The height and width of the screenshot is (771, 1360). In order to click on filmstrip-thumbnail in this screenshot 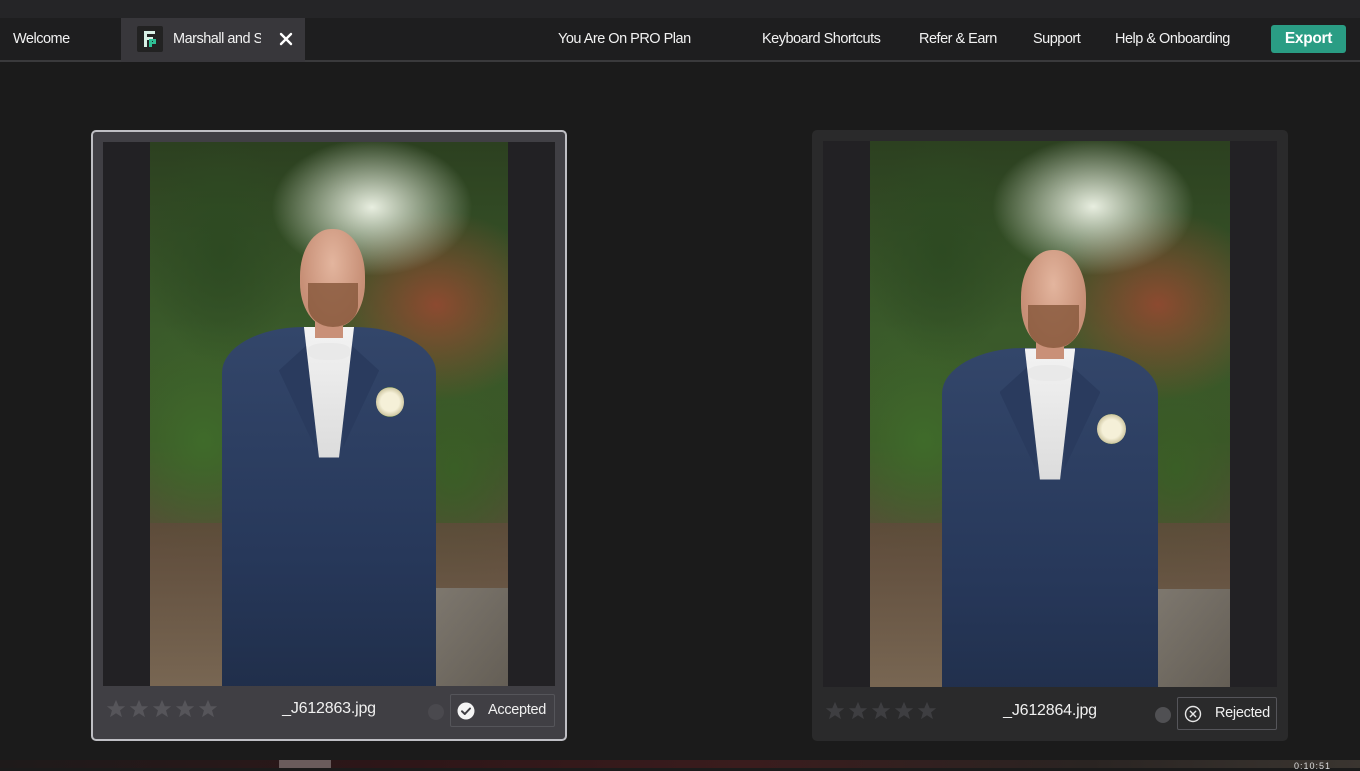, I will do `click(305, 764)`.